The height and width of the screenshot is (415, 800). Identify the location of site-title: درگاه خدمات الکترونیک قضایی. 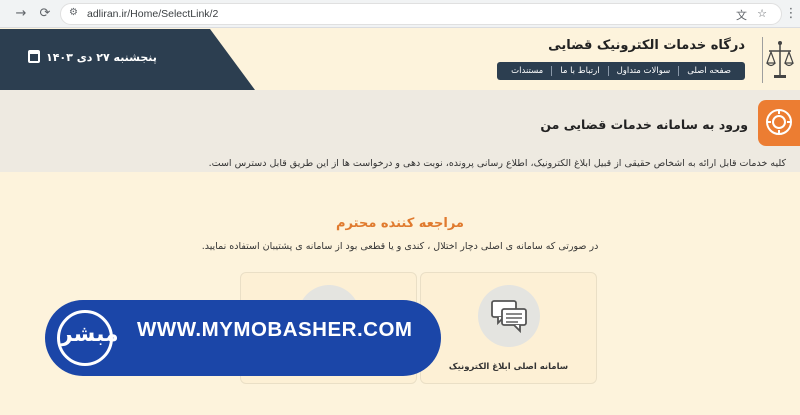
(646, 45).